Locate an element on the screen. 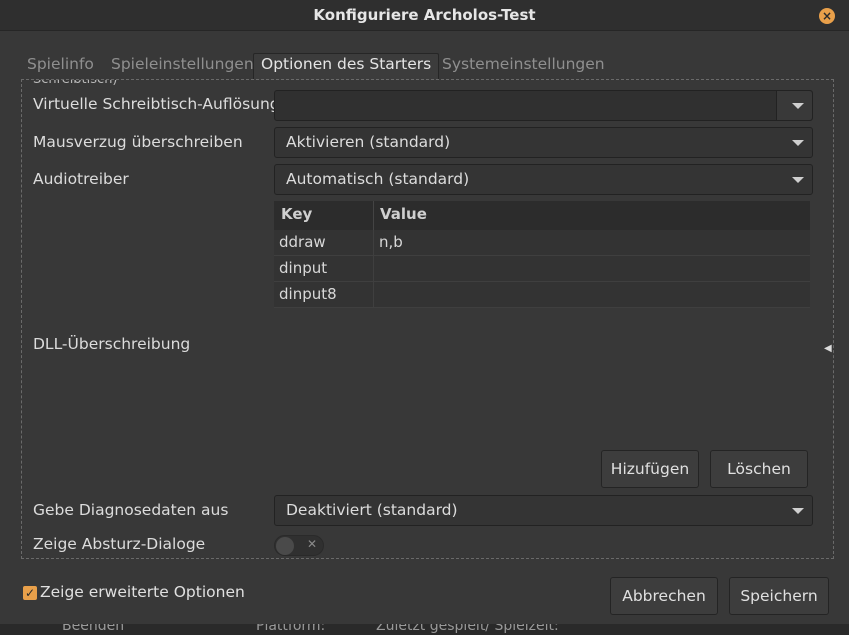  audio-driver-value: Automatisch (standard) is located at coordinates (378, 179).